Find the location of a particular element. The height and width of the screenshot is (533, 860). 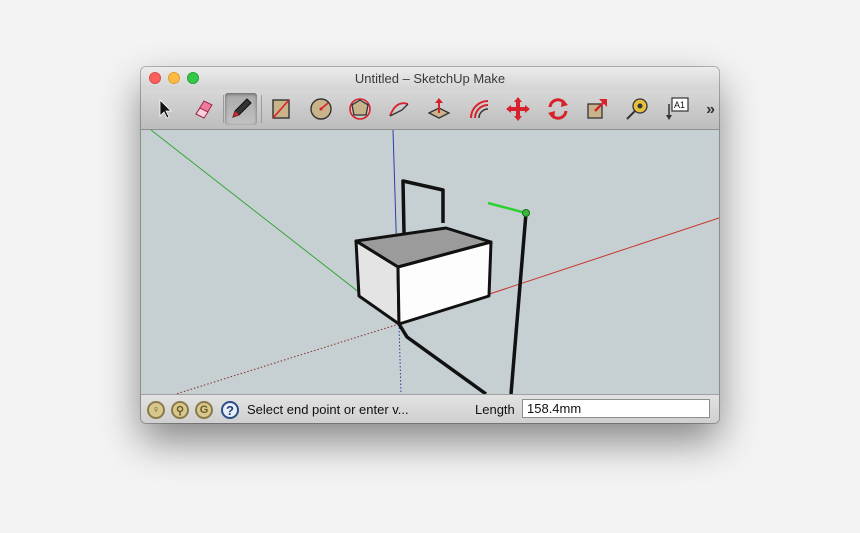

line-tool-button is located at coordinates (241, 109).